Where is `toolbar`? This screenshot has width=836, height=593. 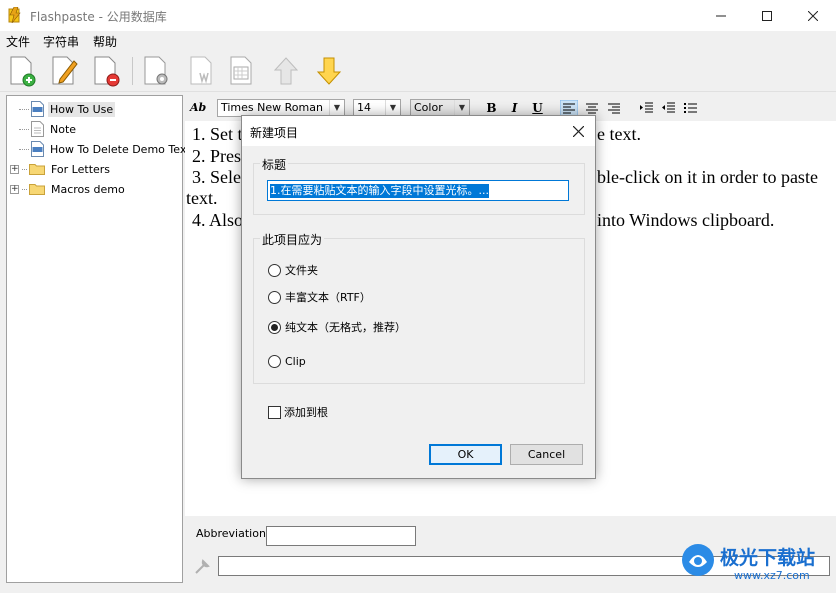 toolbar is located at coordinates (418, 71).